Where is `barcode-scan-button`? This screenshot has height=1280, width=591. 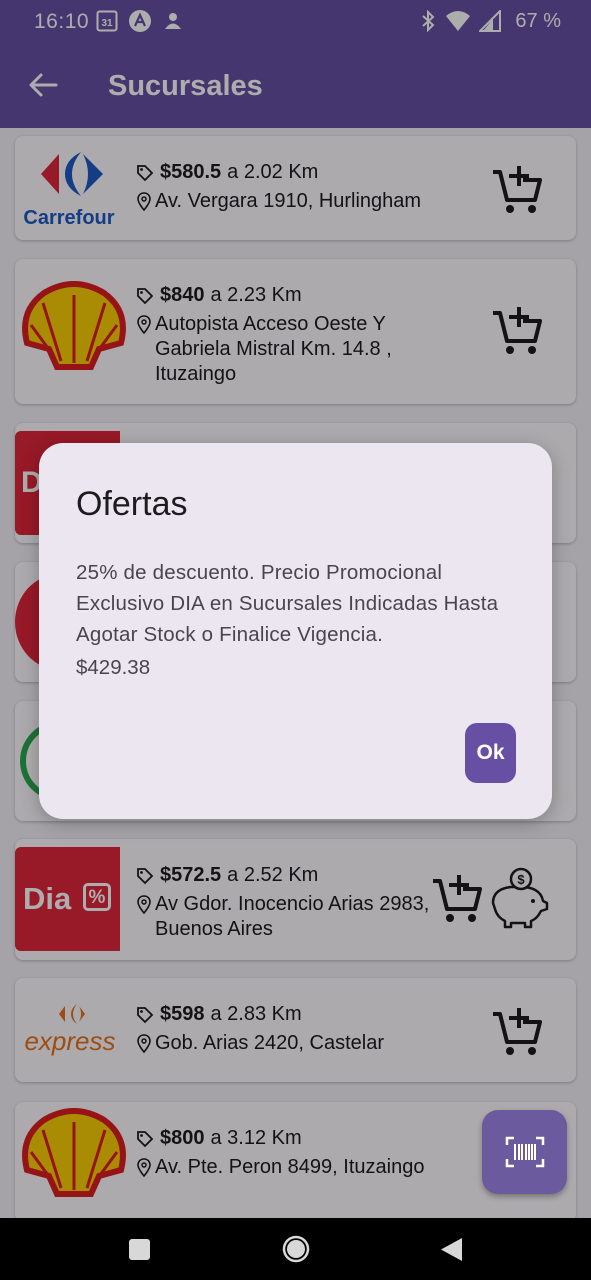 barcode-scan-button is located at coordinates (524, 1152).